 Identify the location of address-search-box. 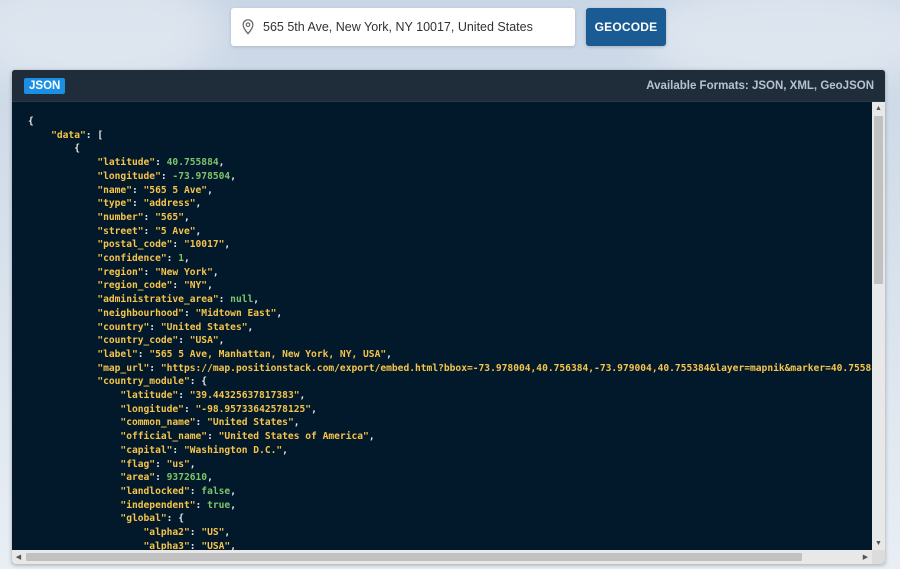
(403, 27).